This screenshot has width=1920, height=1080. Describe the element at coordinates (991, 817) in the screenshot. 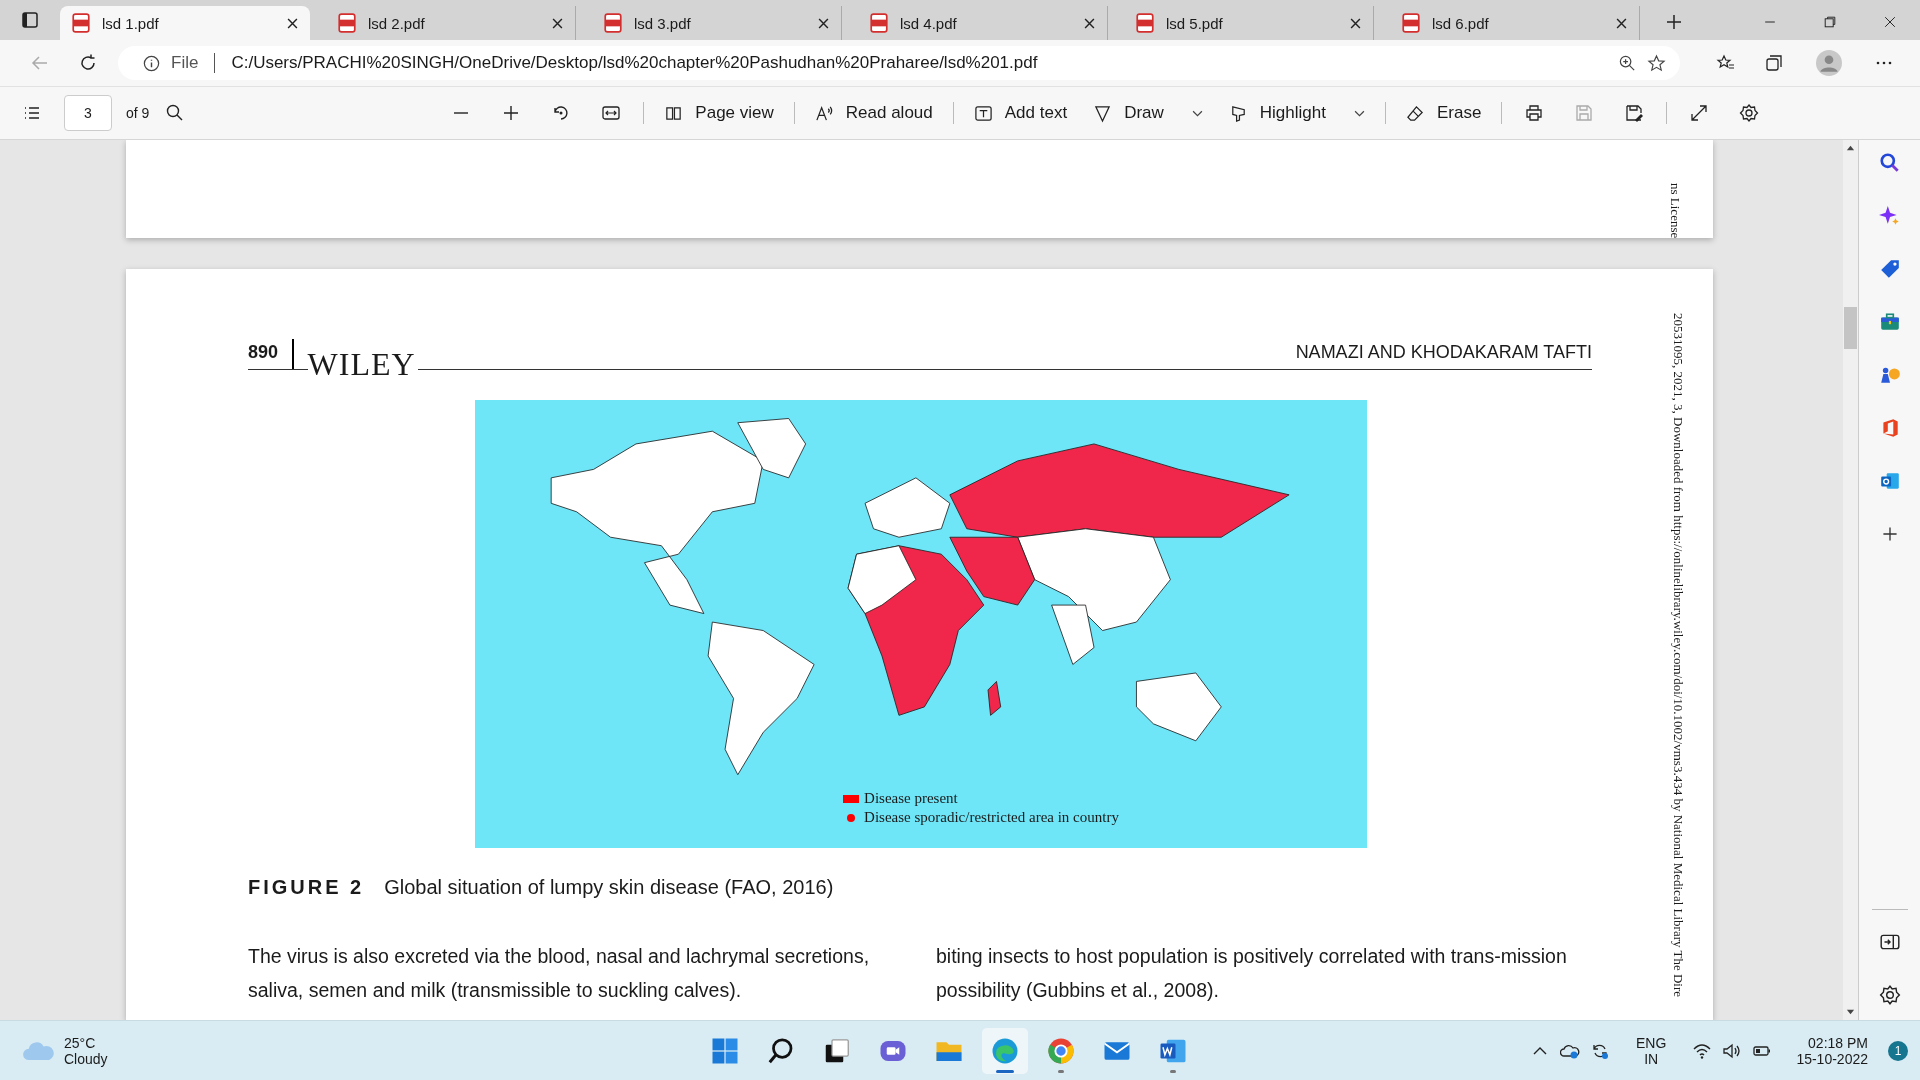

I see `legend-label: Disease sporadic/restricted area in country` at that location.